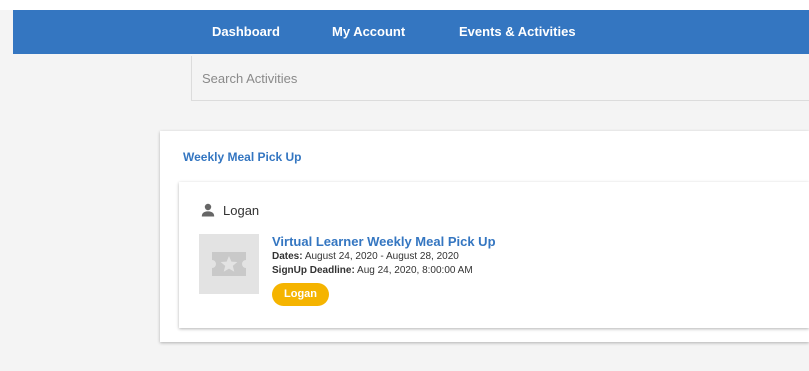 This screenshot has width=809, height=371. What do you see at coordinates (404, 5) in the screenshot?
I see `top-strip` at bounding box center [404, 5].